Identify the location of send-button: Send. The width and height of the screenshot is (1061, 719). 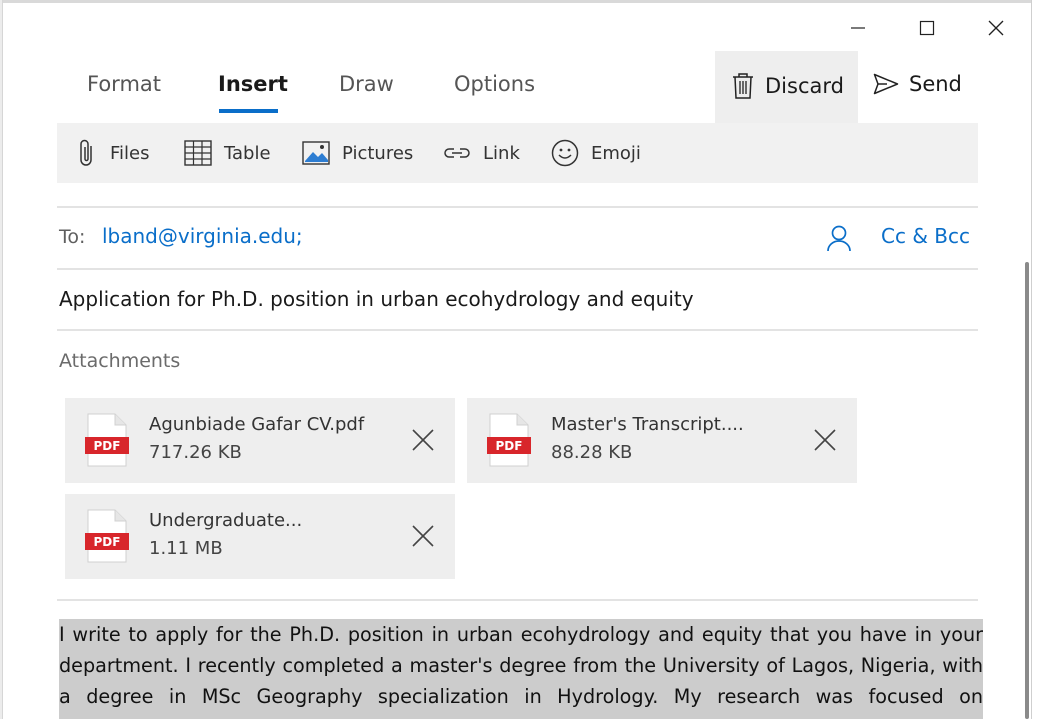
(917, 84).